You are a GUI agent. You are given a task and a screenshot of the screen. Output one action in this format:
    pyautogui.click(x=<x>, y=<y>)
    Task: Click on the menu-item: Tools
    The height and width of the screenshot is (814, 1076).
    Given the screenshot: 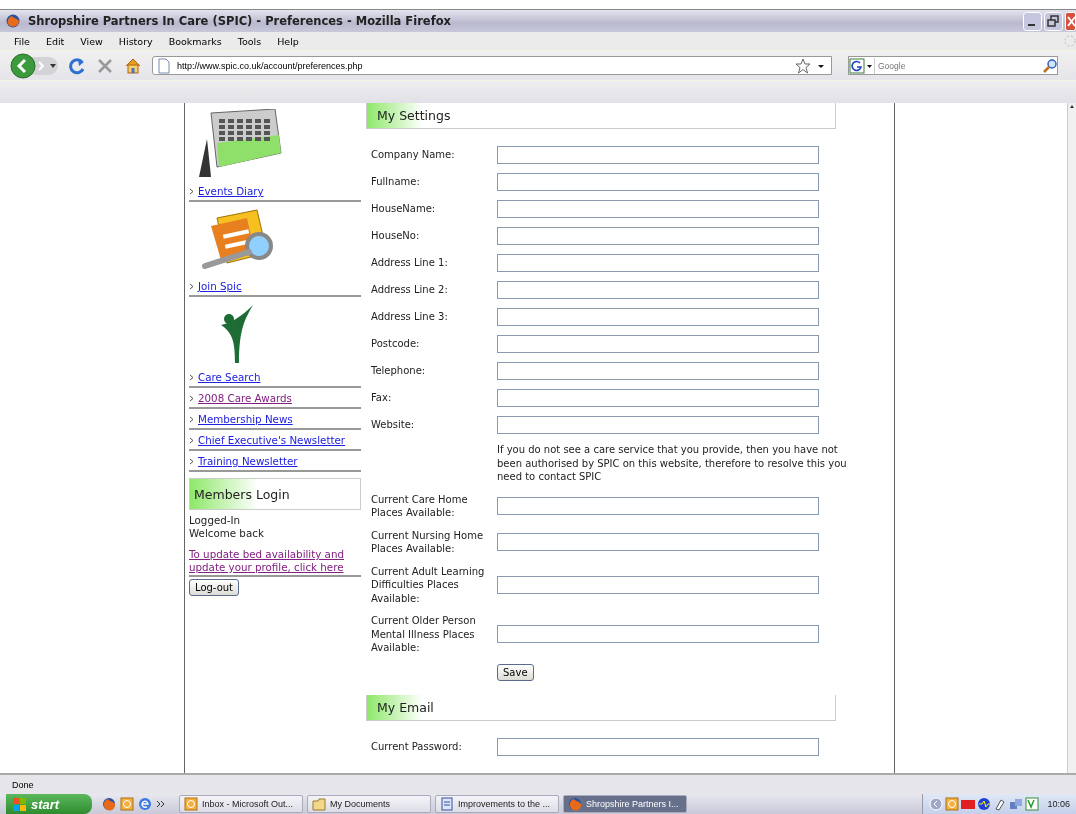 What is the action you would take?
    pyautogui.click(x=249, y=41)
    